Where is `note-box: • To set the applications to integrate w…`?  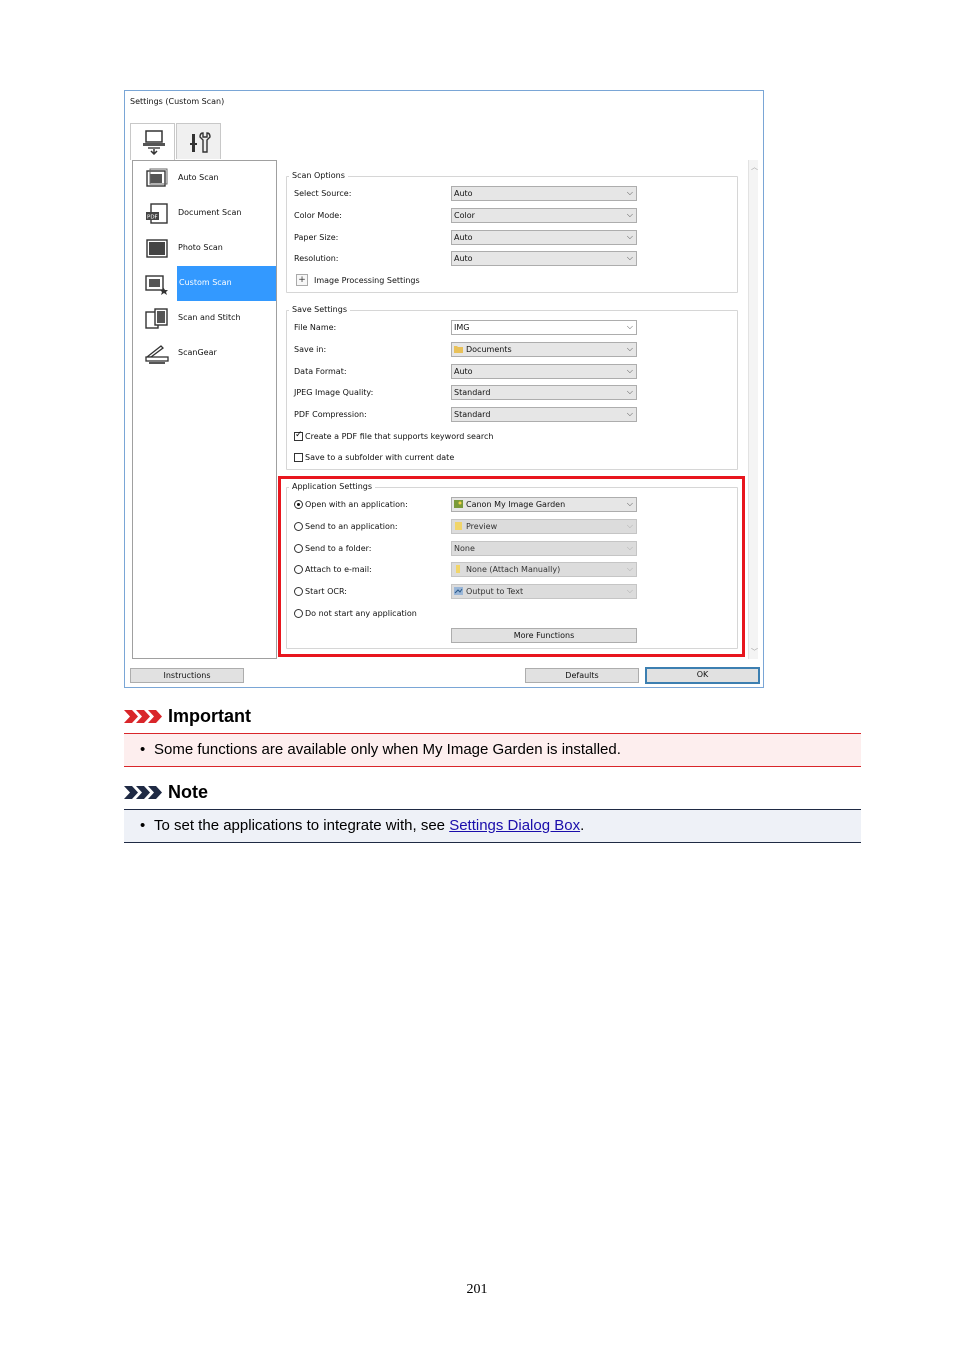 note-box: • To set the applications to integrate w… is located at coordinates (492, 826).